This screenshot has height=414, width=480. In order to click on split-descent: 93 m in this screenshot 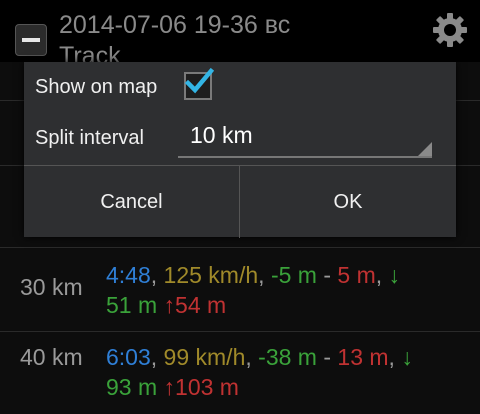, I will do `click(132, 387)`.